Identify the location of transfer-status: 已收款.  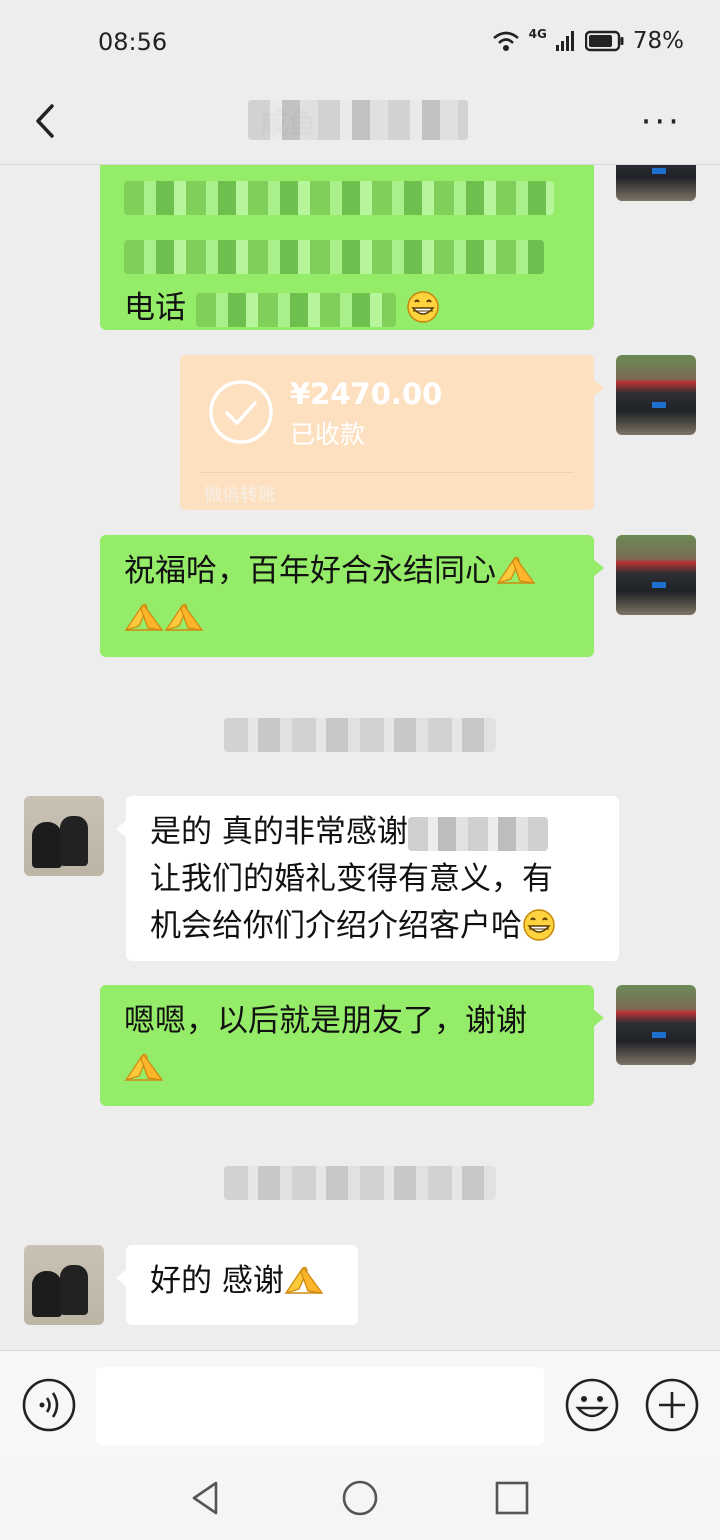
(328, 434).